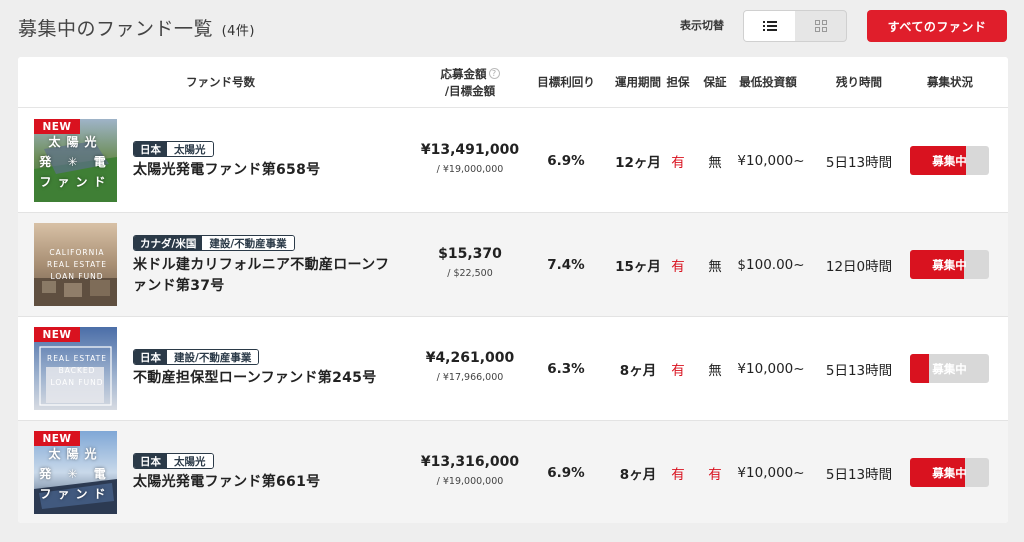 The image size is (1024, 542). I want to click on fund-count: (4件), so click(238, 31).